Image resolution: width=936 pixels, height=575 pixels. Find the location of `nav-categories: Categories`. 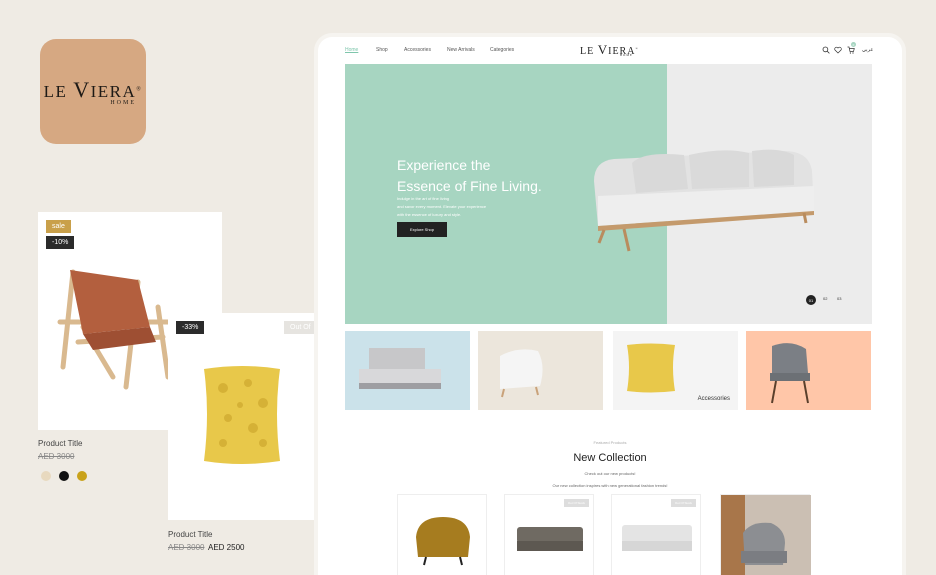

nav-categories: Categories is located at coordinates (502, 50).